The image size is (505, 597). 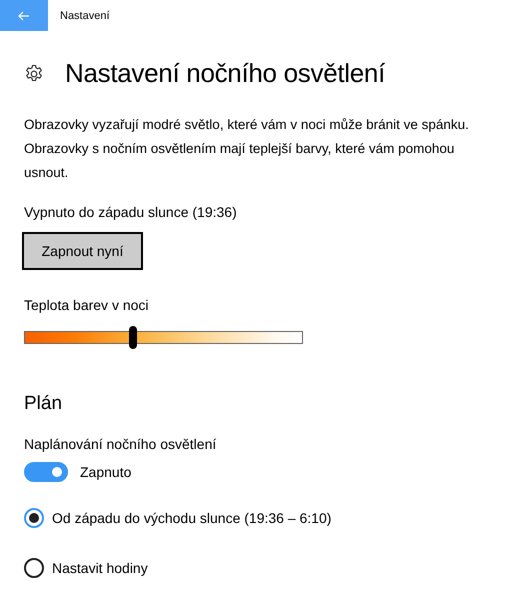 I want to click on slider-thumb, so click(x=132, y=337).